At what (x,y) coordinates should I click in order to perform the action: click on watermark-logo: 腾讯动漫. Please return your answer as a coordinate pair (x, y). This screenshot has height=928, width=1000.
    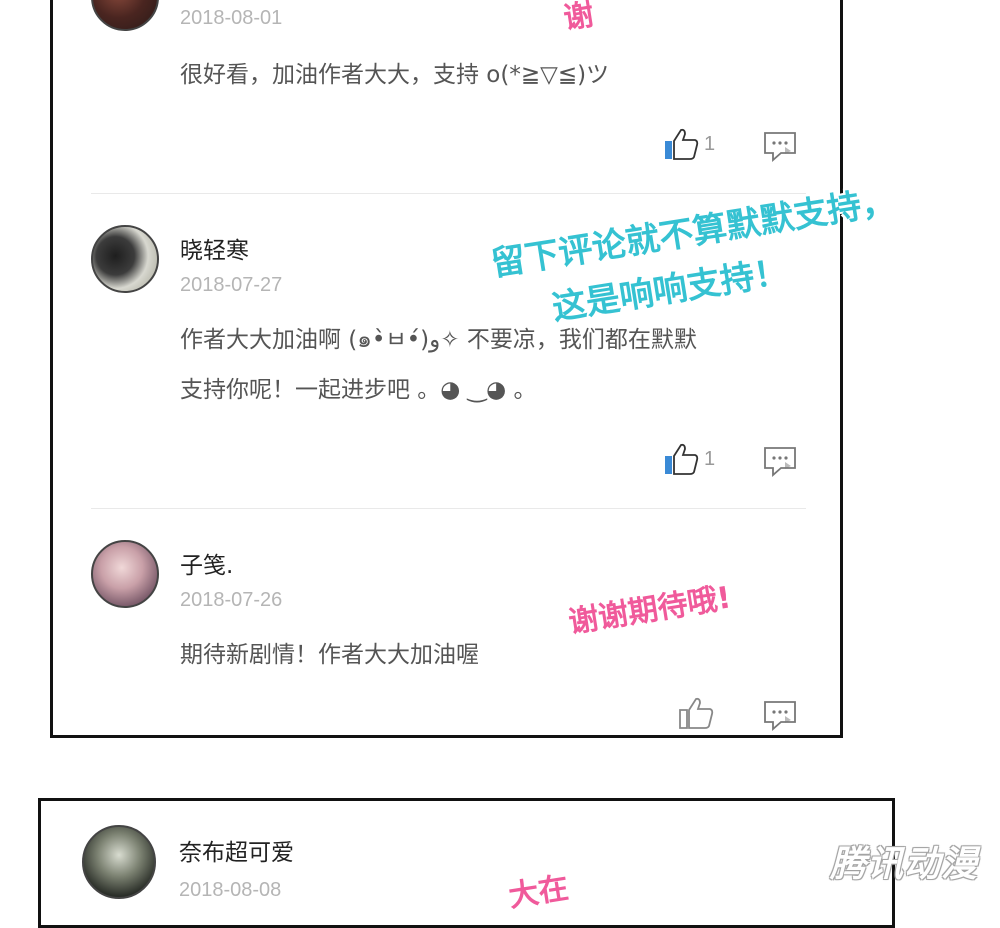
    Looking at the image, I should click on (903, 864).